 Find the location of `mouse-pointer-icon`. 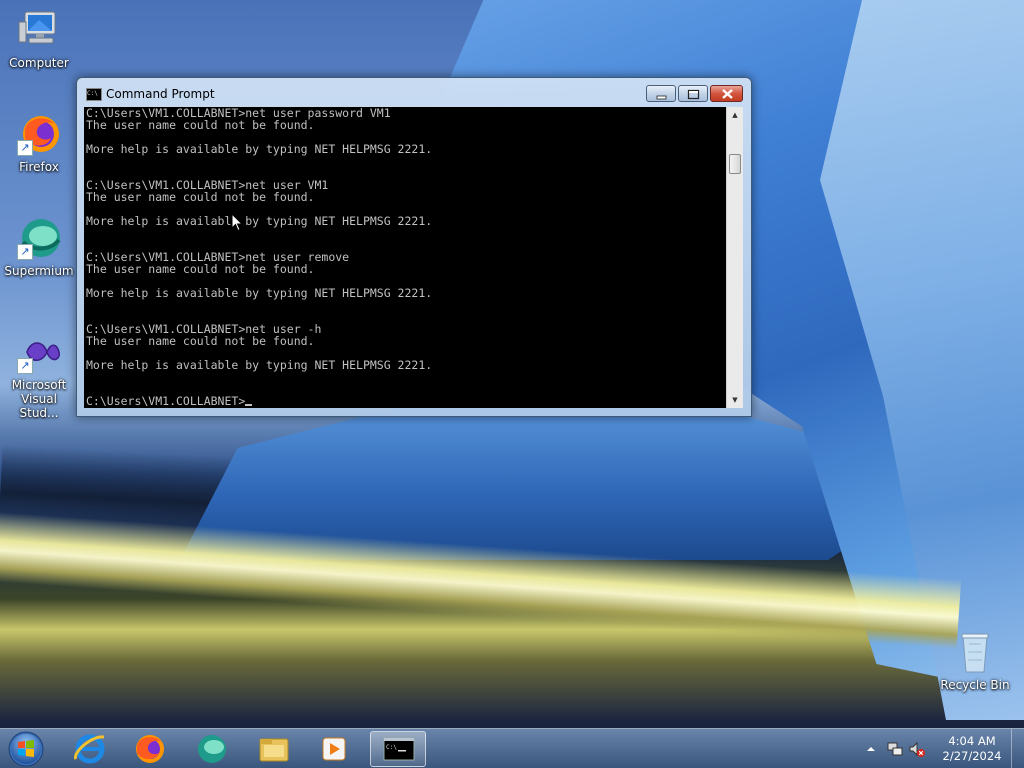

mouse-pointer-icon is located at coordinates (237, 222).